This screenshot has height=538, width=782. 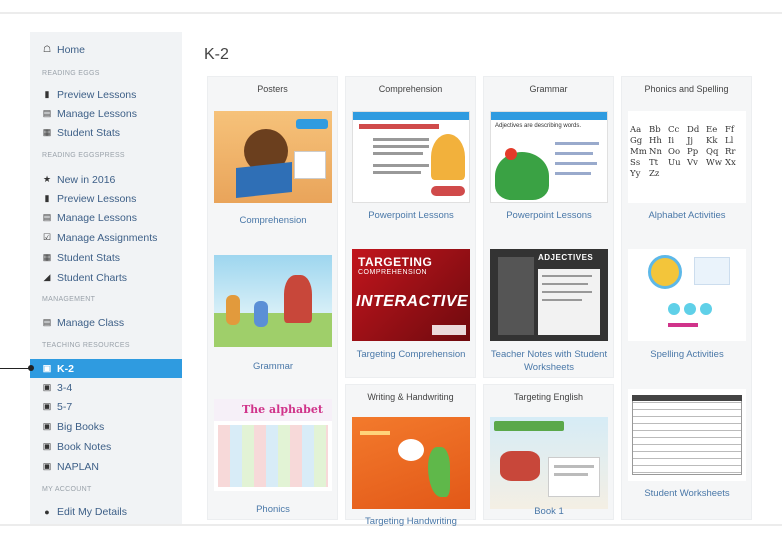 I want to click on poster-comprehension-thumb, so click(x=273, y=157).